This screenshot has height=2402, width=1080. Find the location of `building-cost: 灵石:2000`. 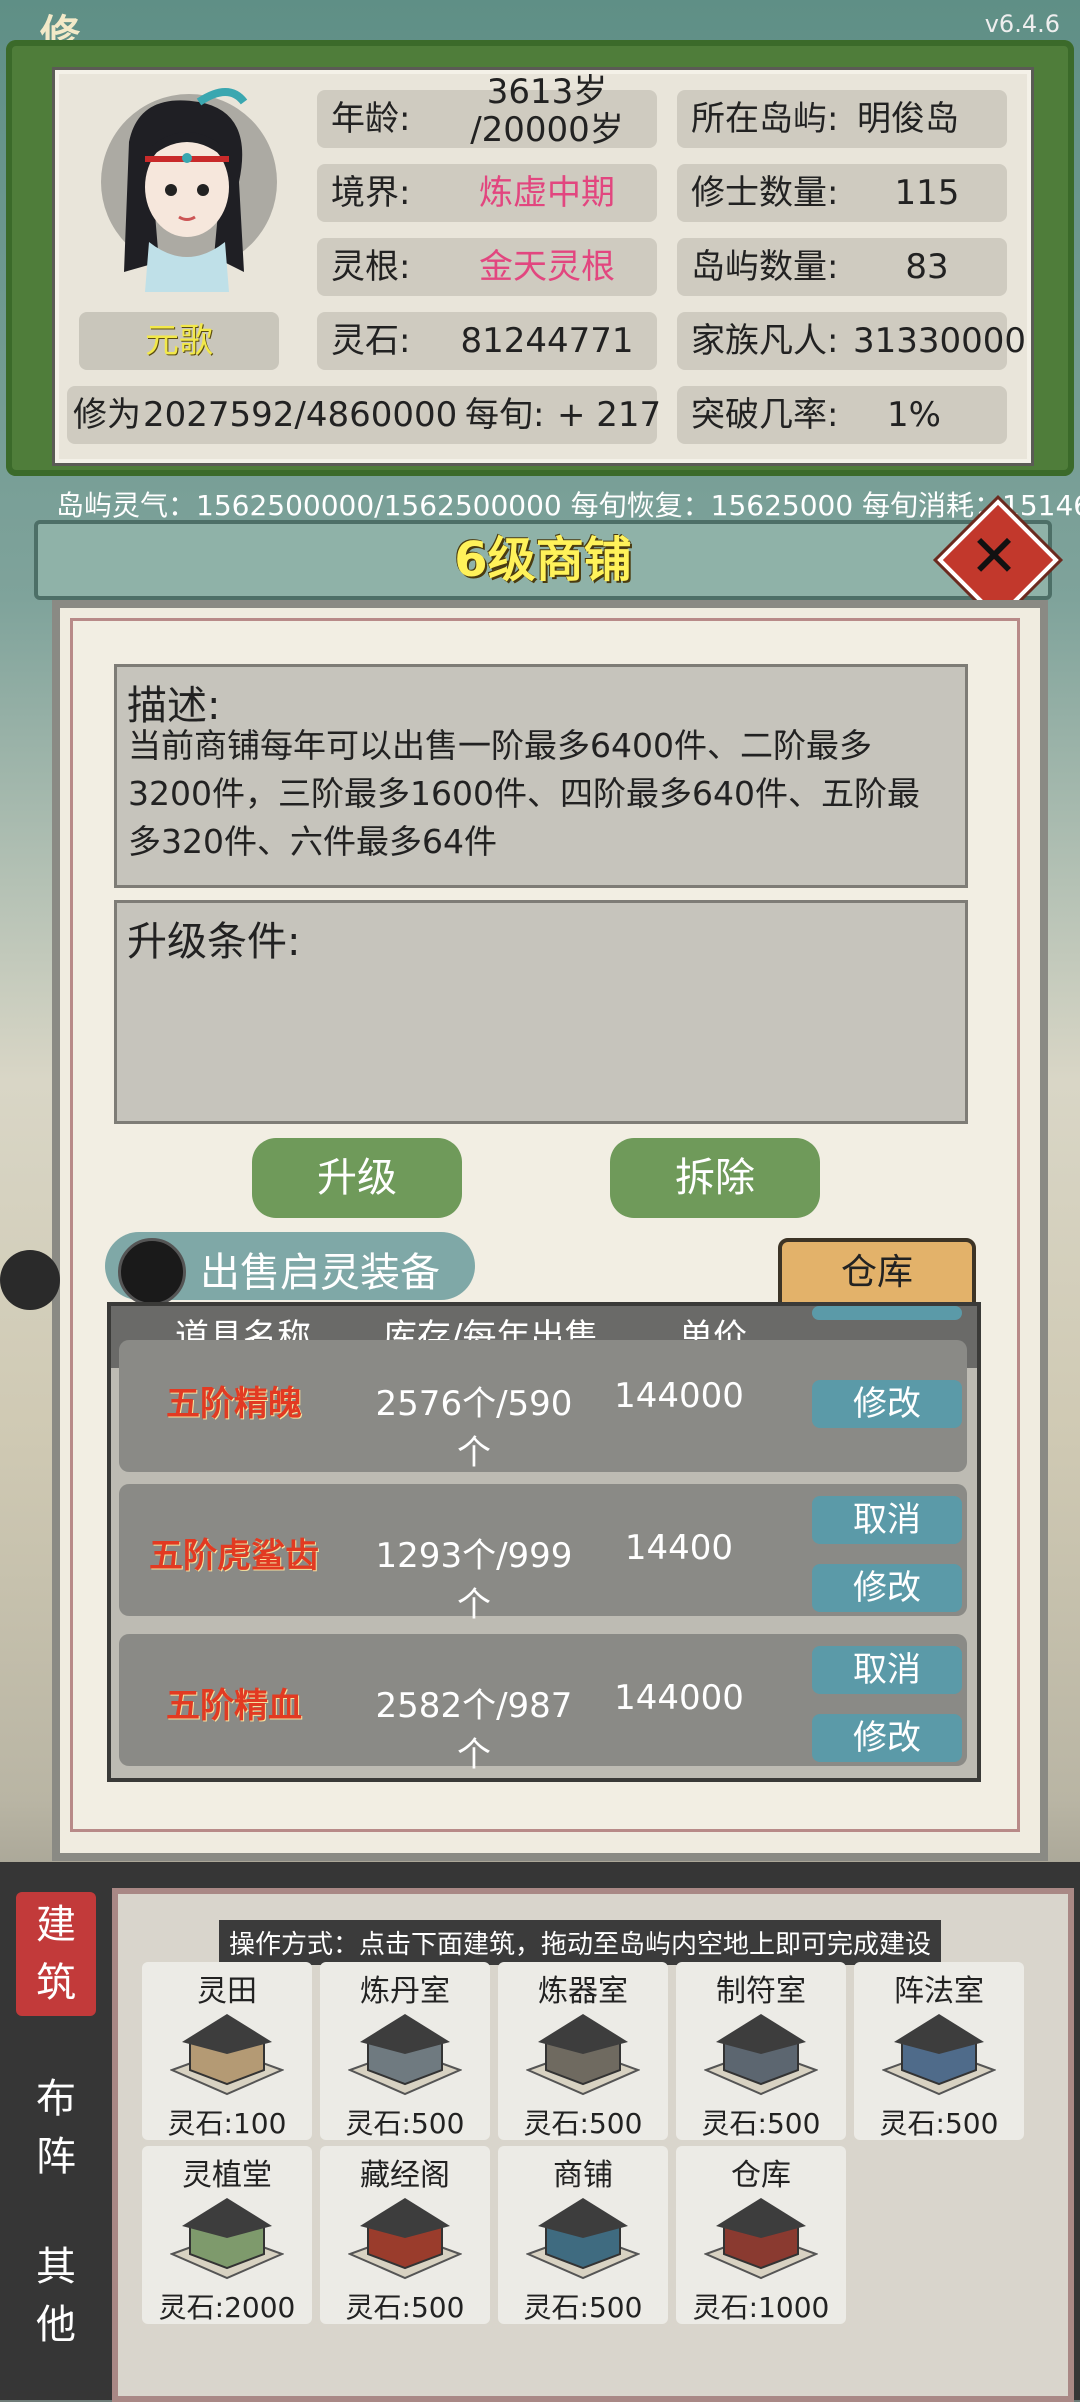

building-cost: 灵石:2000 is located at coordinates (227, 2307).